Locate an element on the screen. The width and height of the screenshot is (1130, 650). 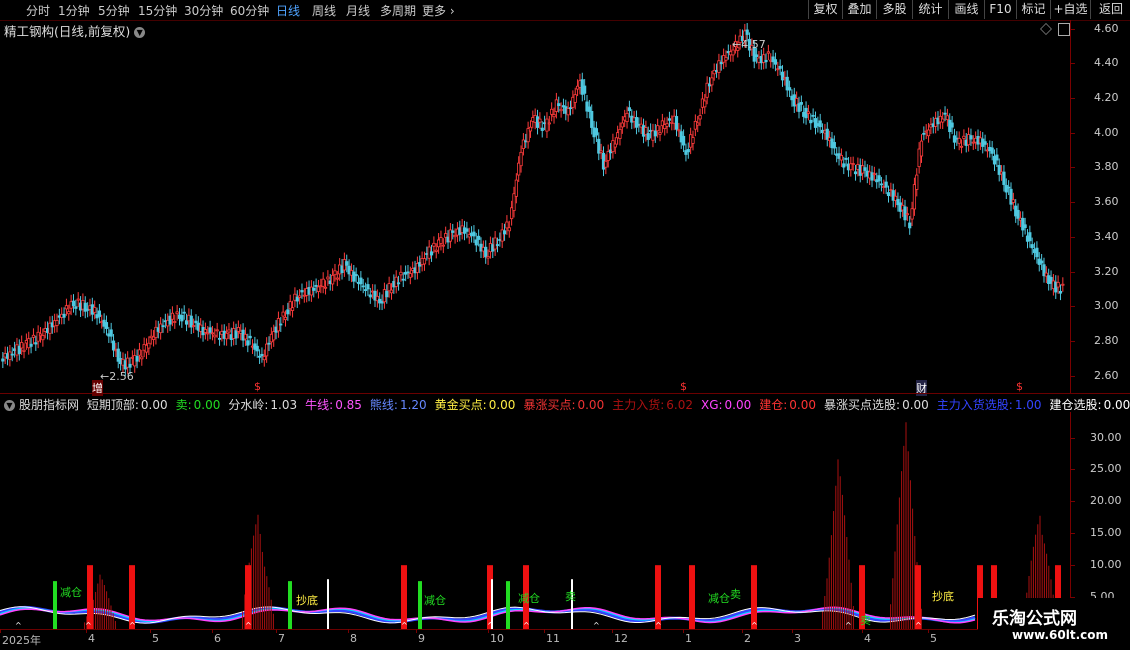
date-tick-label: 10 is located at coordinates (497, 638).